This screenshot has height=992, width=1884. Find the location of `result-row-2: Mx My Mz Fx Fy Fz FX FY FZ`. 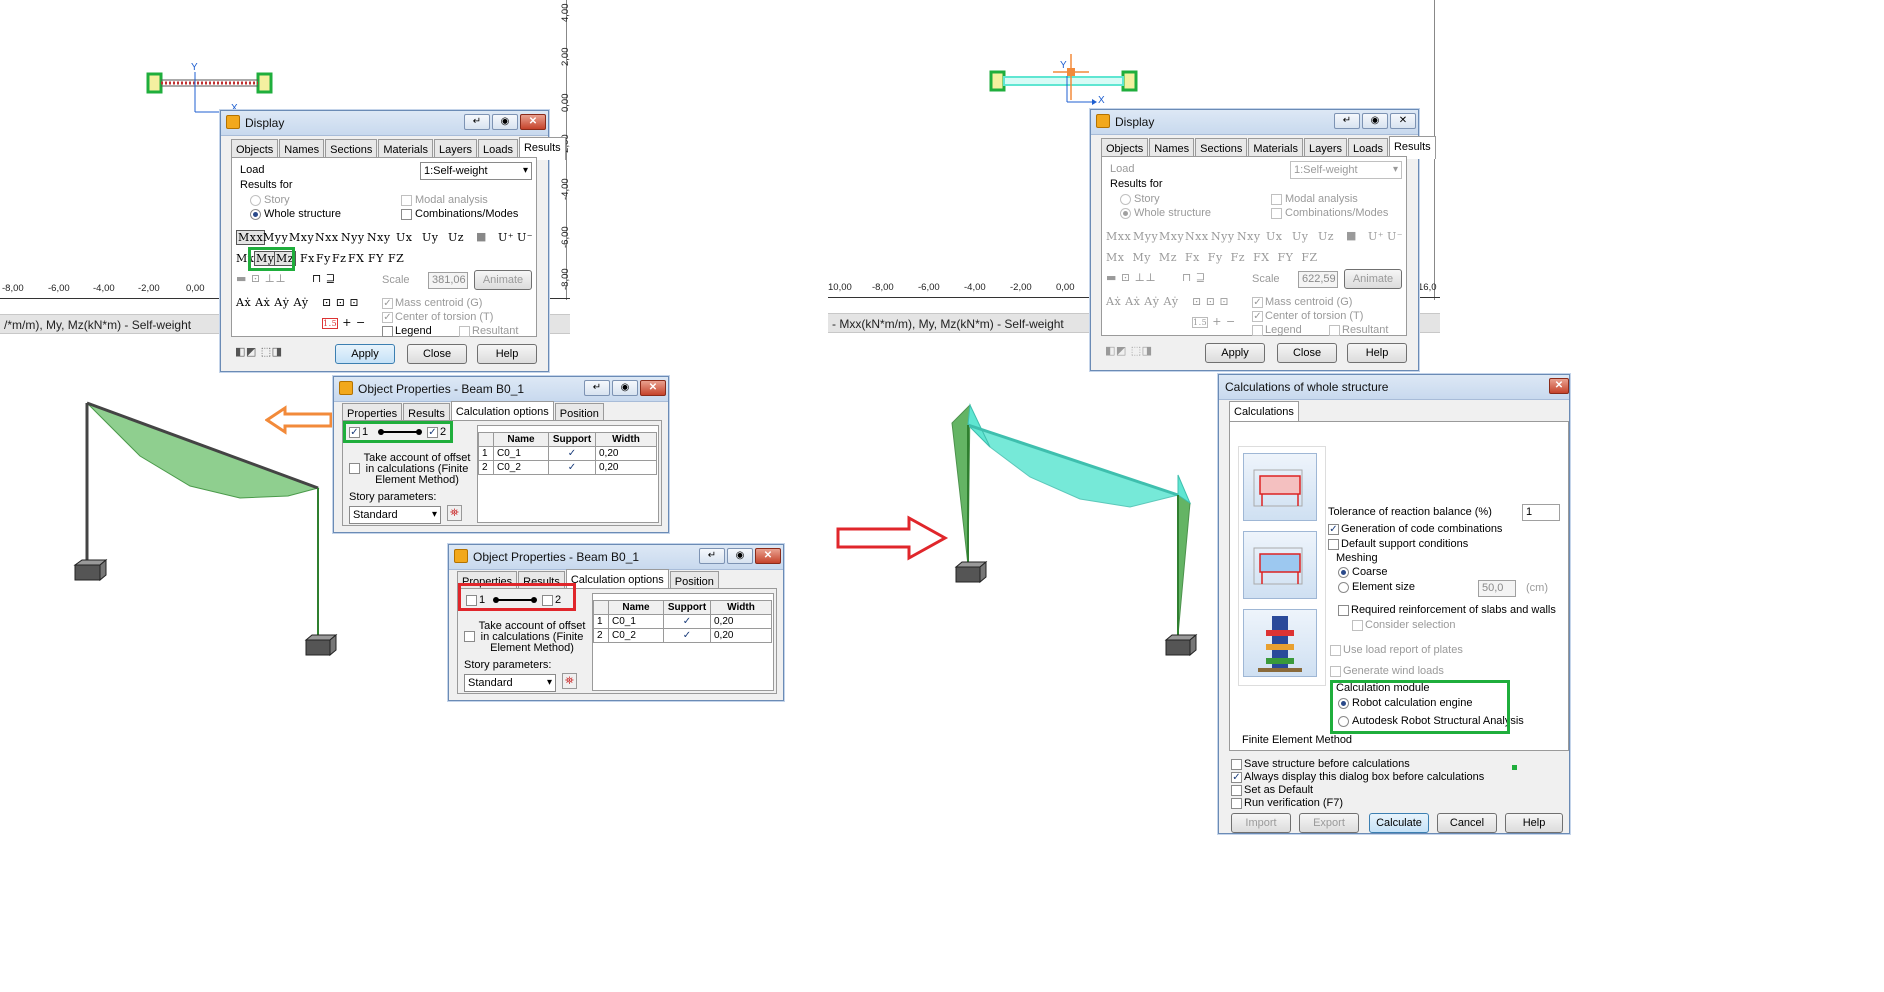

result-row-2: Mx My Mz Fx Fy Fz FX FY FZ is located at coordinates (1212, 257).